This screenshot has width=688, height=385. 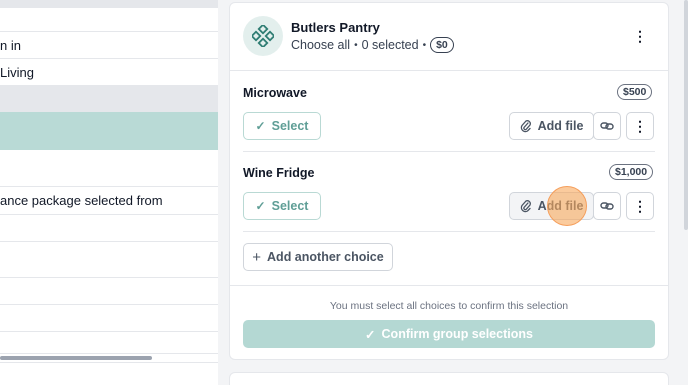 What do you see at coordinates (109, 131) in the screenshot?
I see `table-row-selected` at bounding box center [109, 131].